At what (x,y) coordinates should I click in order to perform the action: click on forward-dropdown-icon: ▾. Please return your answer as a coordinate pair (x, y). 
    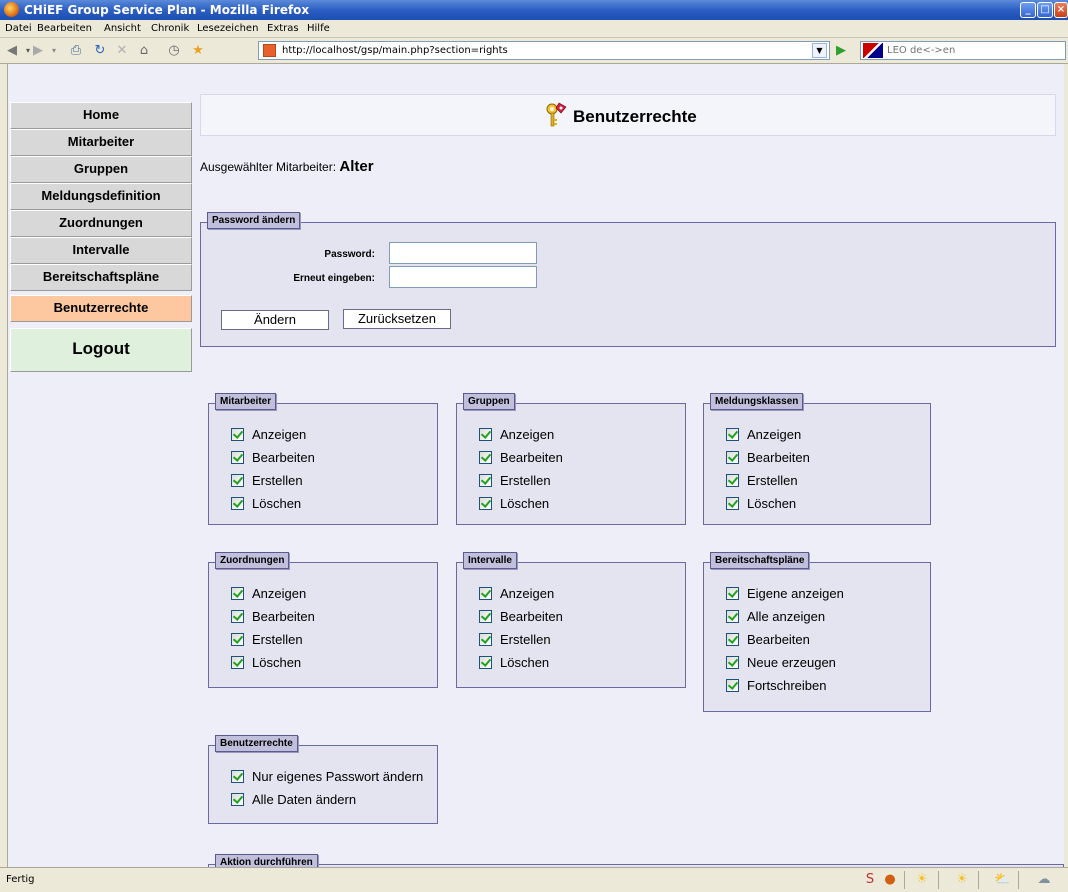
    Looking at the image, I should click on (54, 51).